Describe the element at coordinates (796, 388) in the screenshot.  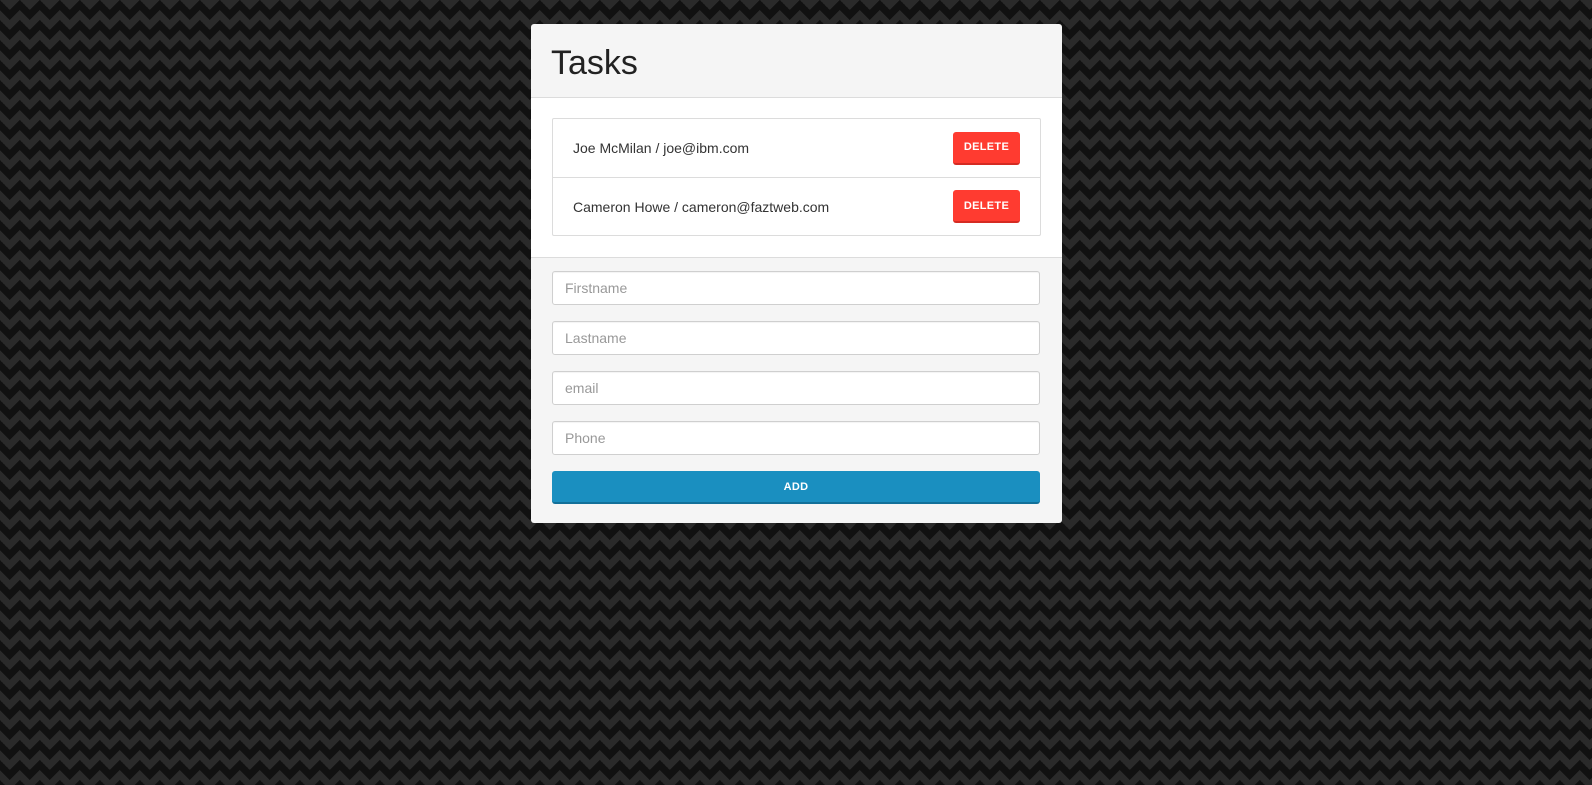
I see `email-field` at that location.